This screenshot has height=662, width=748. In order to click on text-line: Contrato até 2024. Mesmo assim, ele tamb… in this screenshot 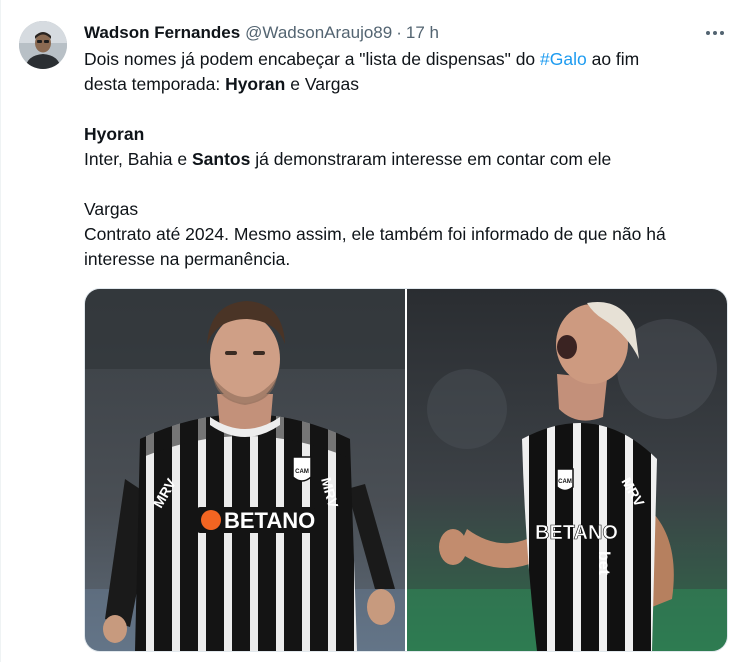, I will do `click(375, 234)`.